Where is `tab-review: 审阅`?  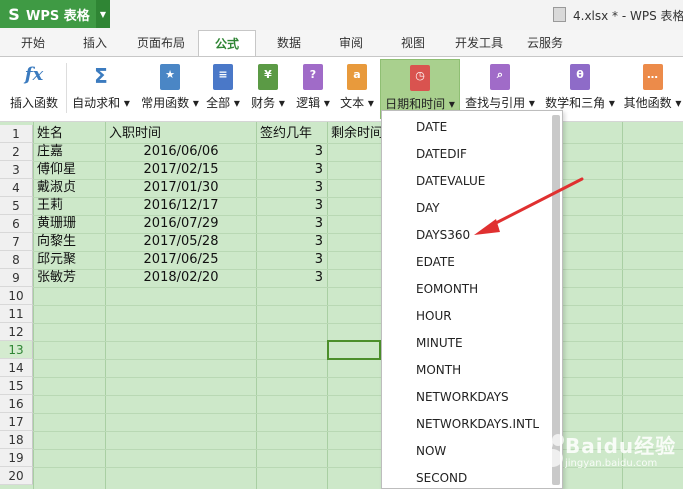
tab-review: 审阅 is located at coordinates (351, 43).